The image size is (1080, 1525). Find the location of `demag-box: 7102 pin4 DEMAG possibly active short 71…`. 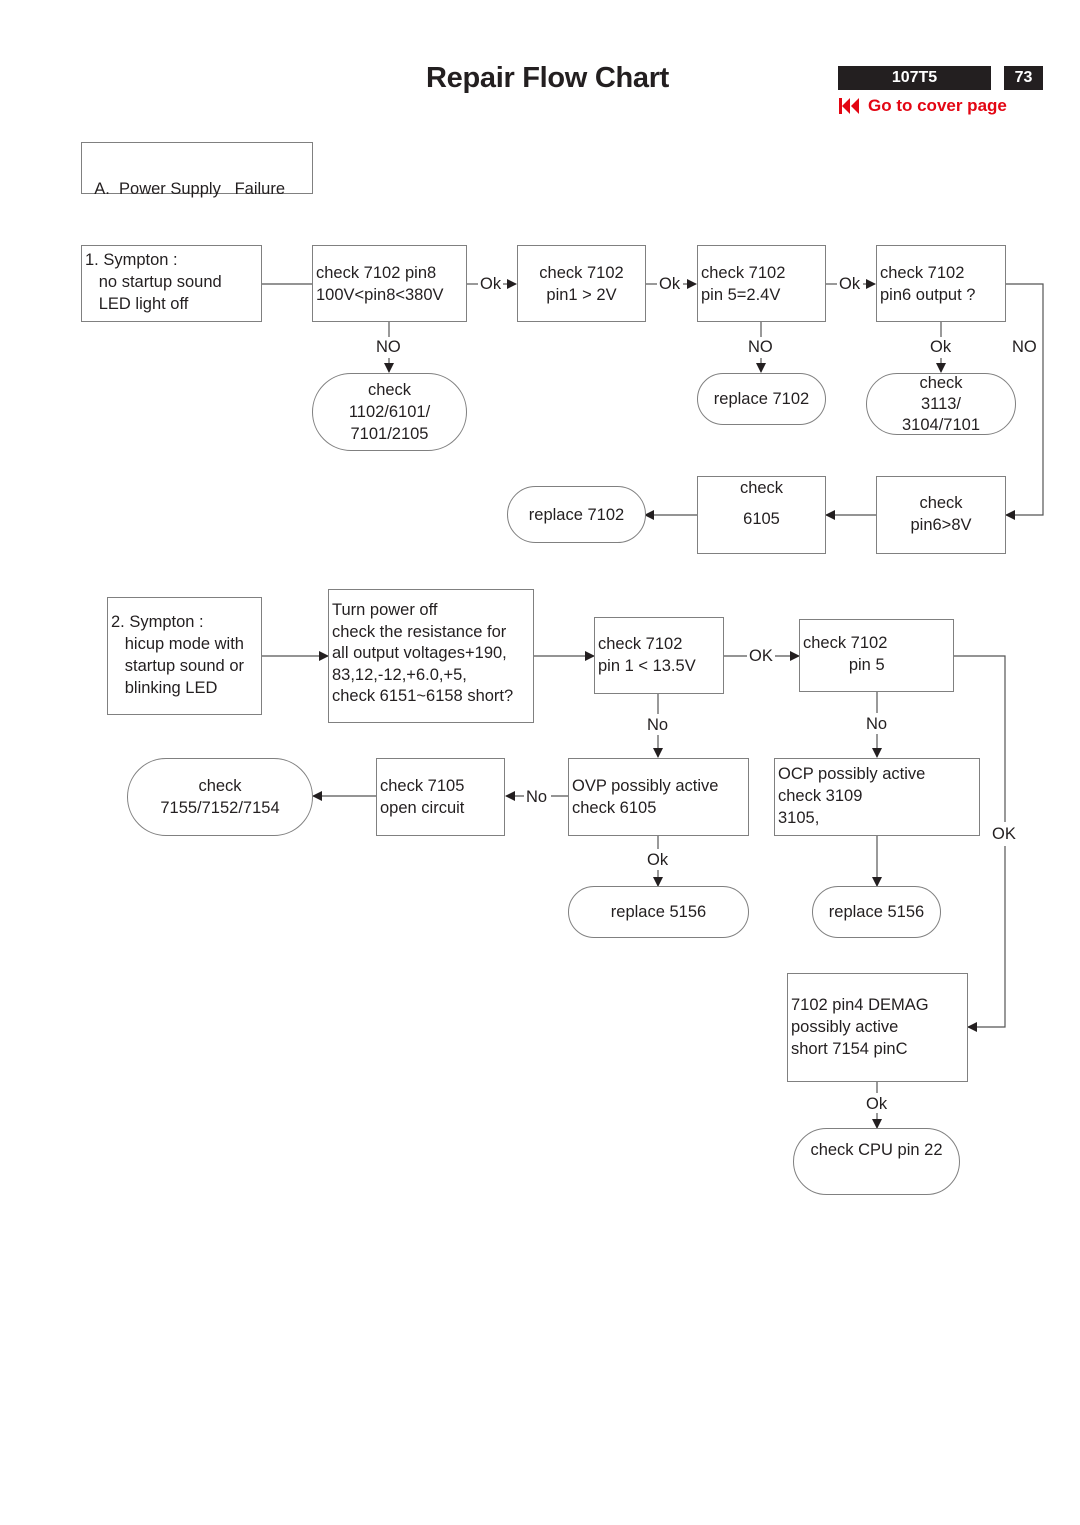

demag-box: 7102 pin4 DEMAG possibly active short 71… is located at coordinates (877, 1027).